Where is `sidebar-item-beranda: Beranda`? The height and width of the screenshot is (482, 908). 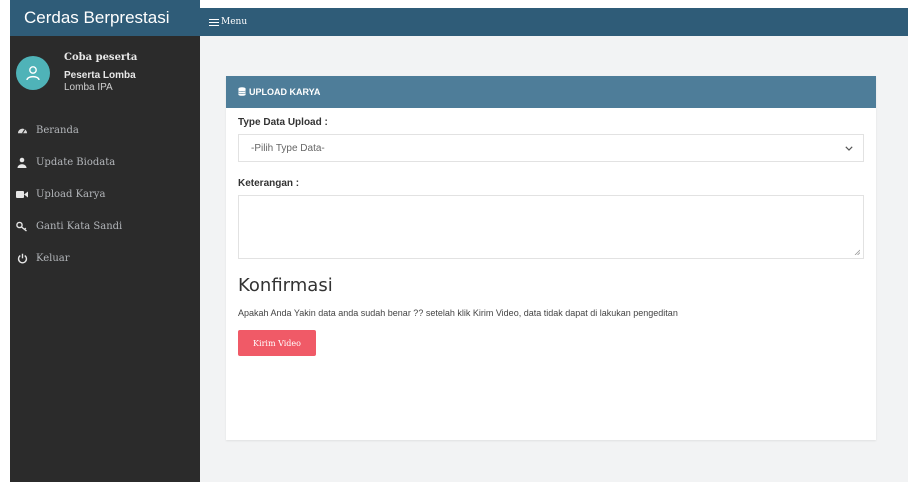 sidebar-item-beranda: Beranda is located at coordinates (105, 130).